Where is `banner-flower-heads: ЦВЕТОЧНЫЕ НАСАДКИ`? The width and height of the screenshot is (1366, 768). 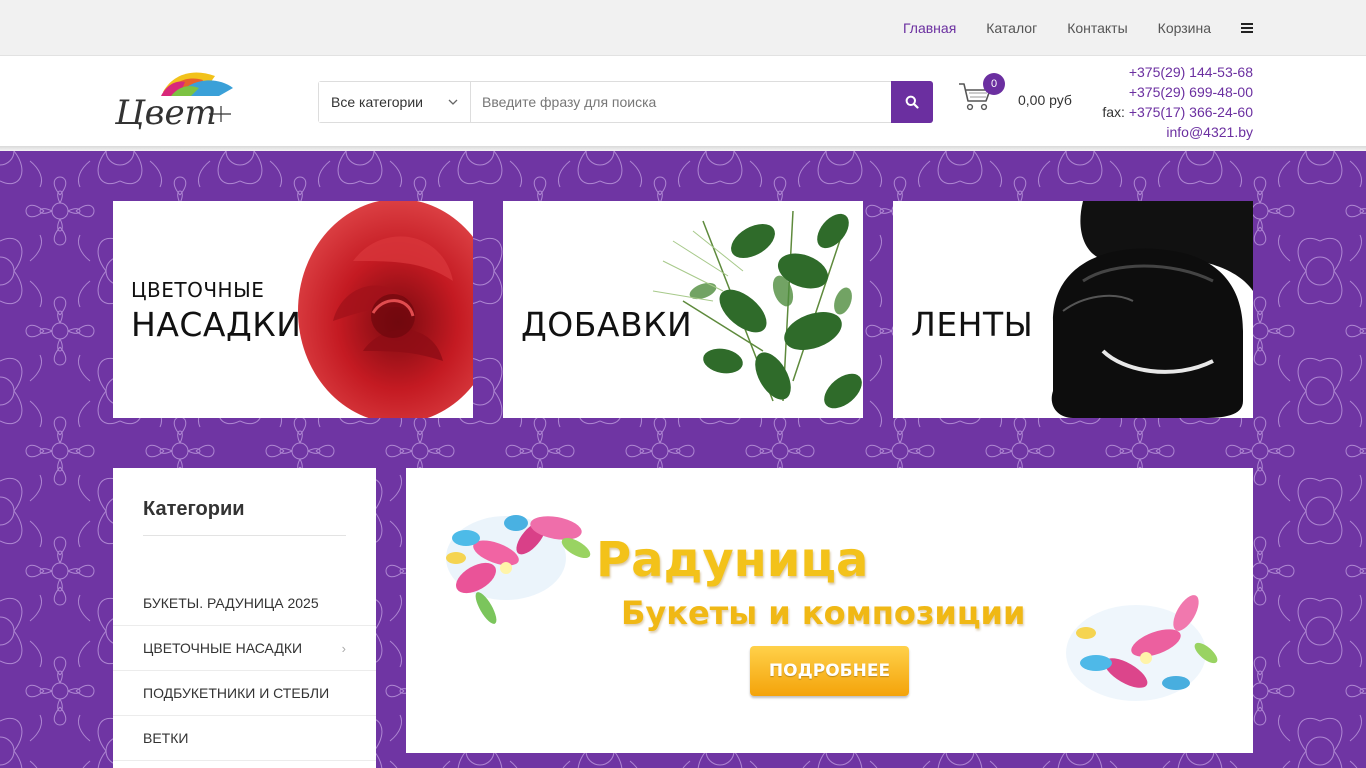
banner-flower-heads: ЦВЕТОЧНЫЕ НАСАДКИ is located at coordinates (293, 309).